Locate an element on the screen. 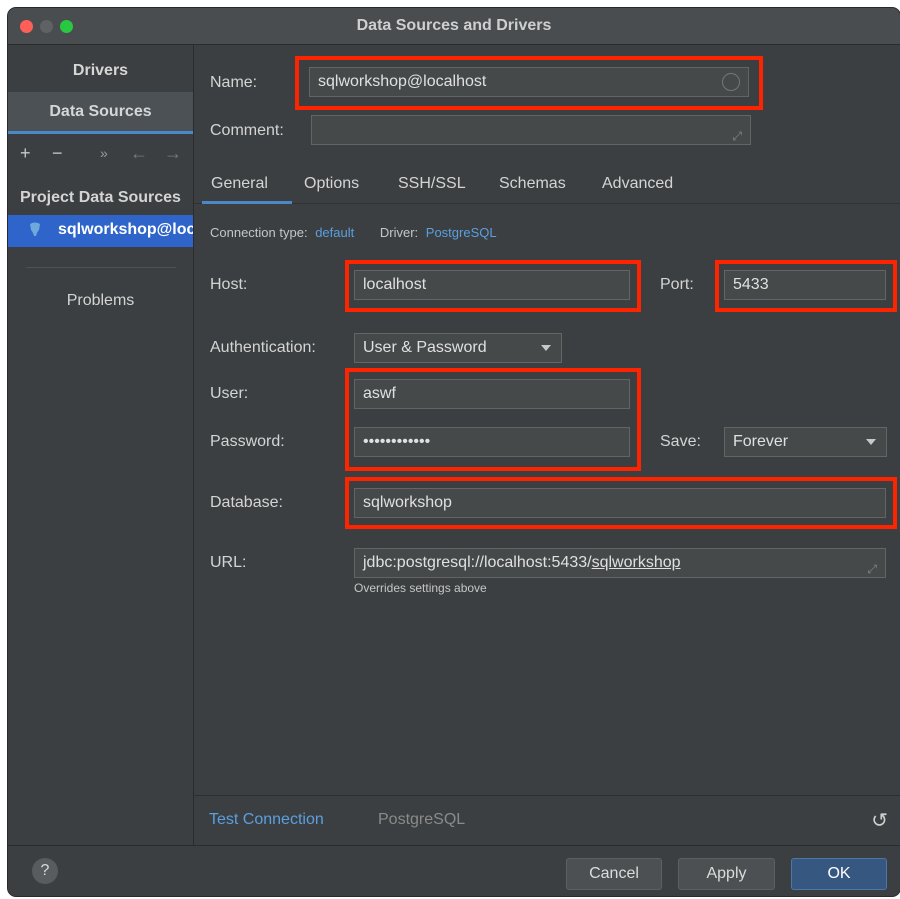 The width and height of the screenshot is (900, 899). name-value: sqlworkshop@localhost is located at coordinates (402, 81).